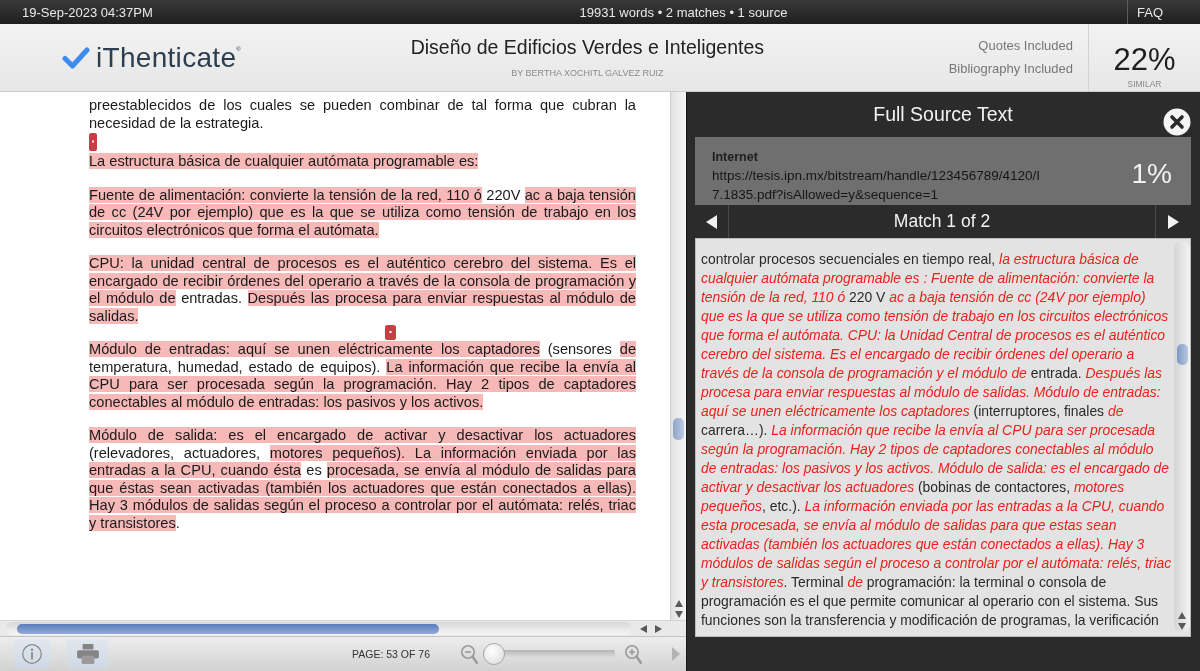  What do you see at coordinates (1173, 221) in the screenshot?
I see `right-triangle-icon` at bounding box center [1173, 221].